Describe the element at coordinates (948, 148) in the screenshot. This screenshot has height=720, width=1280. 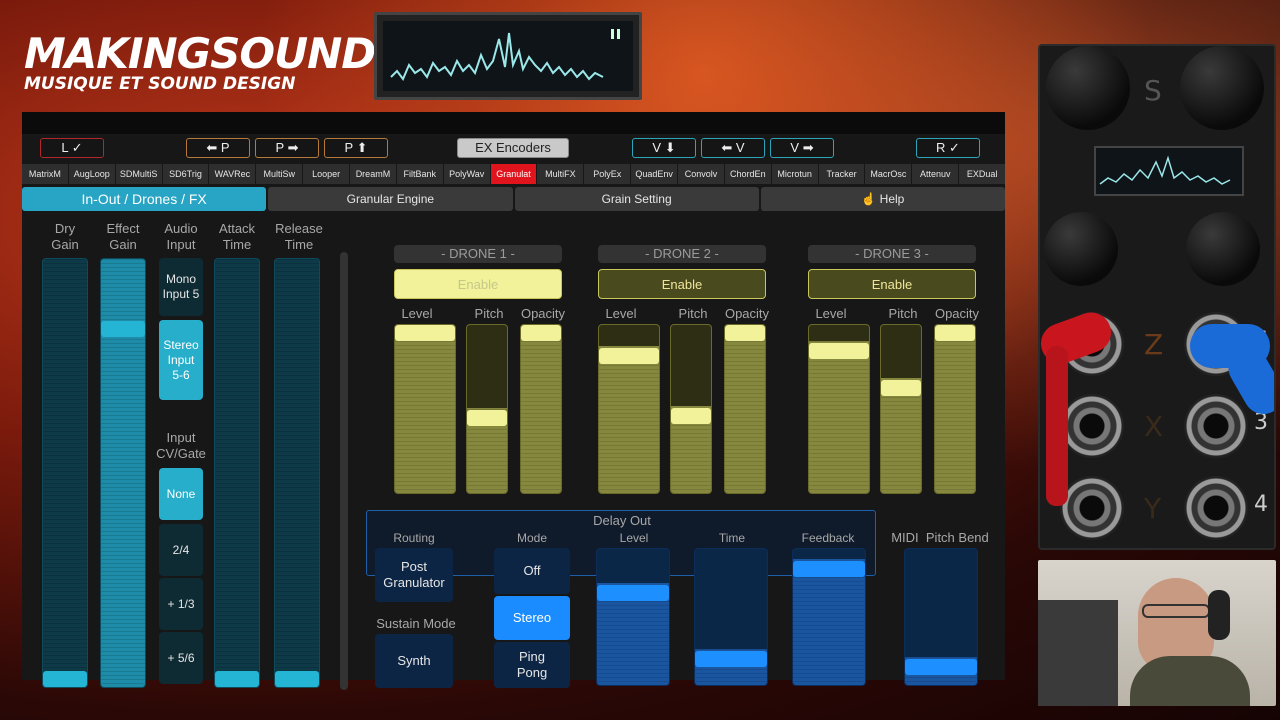
I see `right-confirm-button: R ✓` at that location.